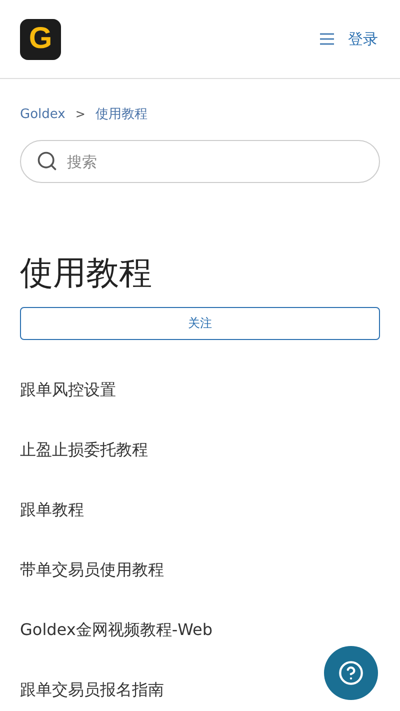 This screenshot has width=400, height=711. What do you see at coordinates (47, 161) in the screenshot?
I see `search-icon` at bounding box center [47, 161].